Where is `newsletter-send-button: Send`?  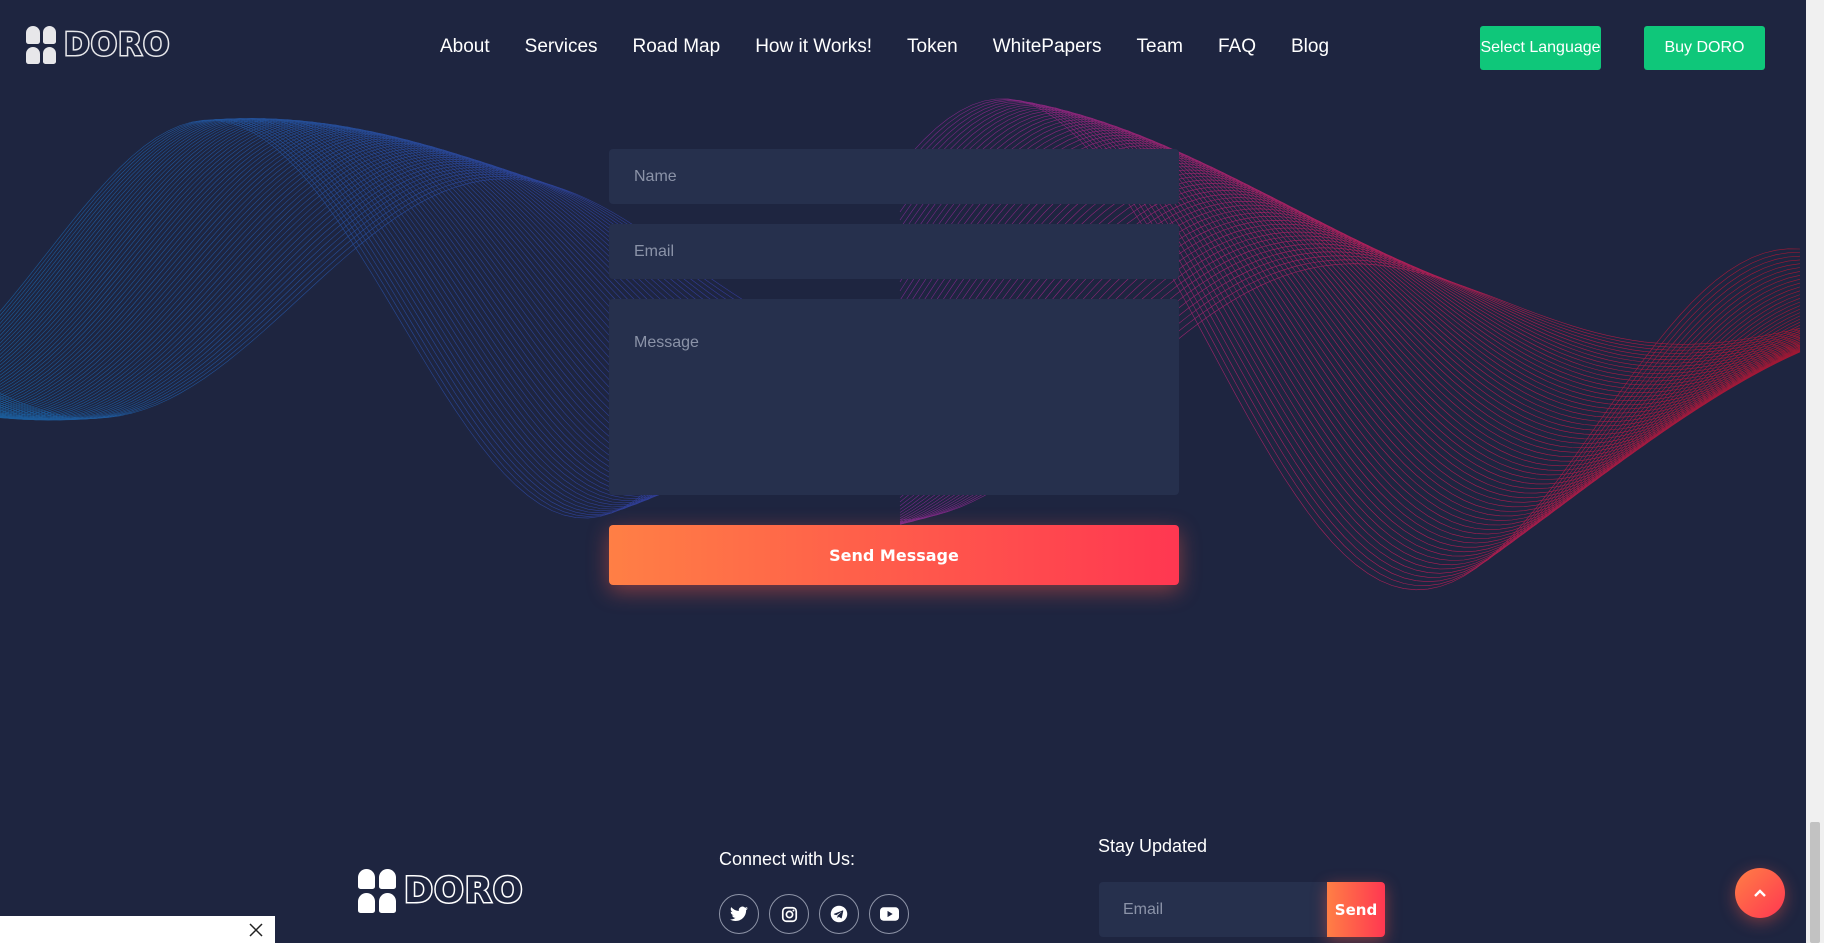 newsletter-send-button: Send is located at coordinates (1356, 909).